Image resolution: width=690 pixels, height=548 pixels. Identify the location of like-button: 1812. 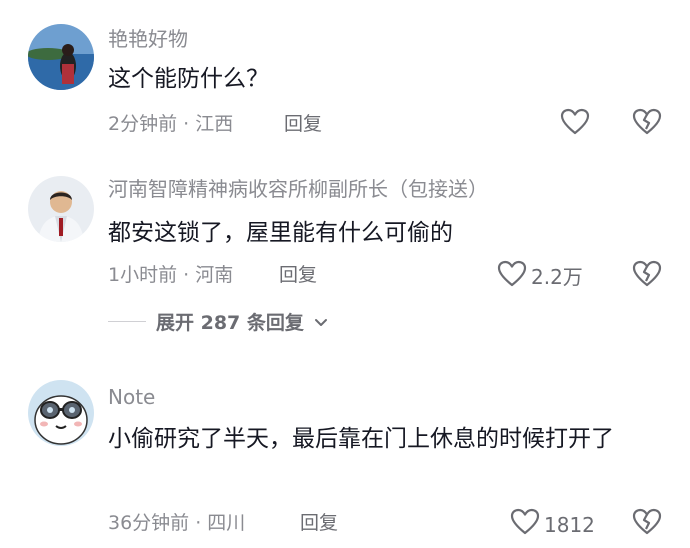
(552, 525).